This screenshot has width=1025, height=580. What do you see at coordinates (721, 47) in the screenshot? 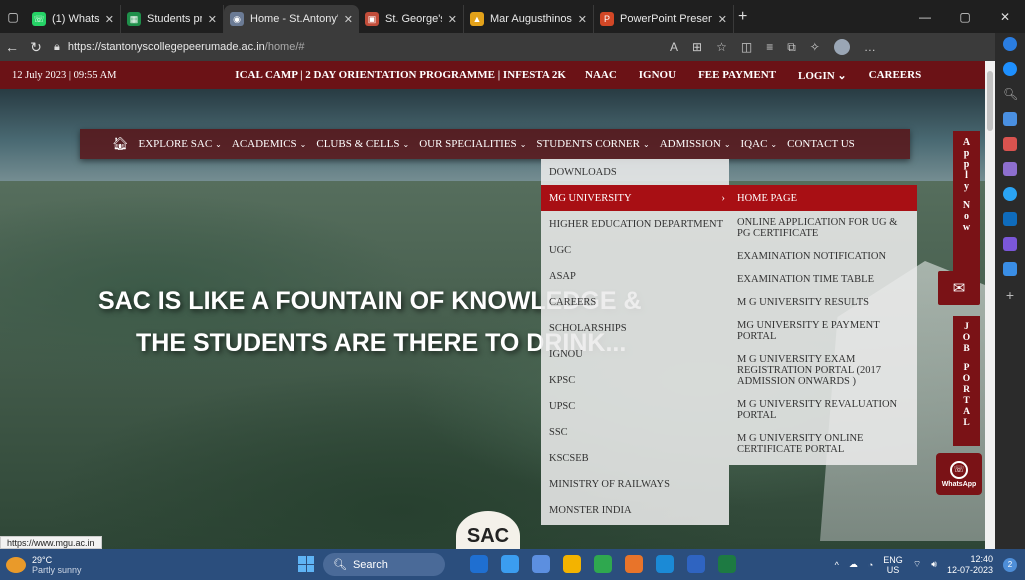
I see `favorite-star-icon: ☆` at bounding box center [721, 47].